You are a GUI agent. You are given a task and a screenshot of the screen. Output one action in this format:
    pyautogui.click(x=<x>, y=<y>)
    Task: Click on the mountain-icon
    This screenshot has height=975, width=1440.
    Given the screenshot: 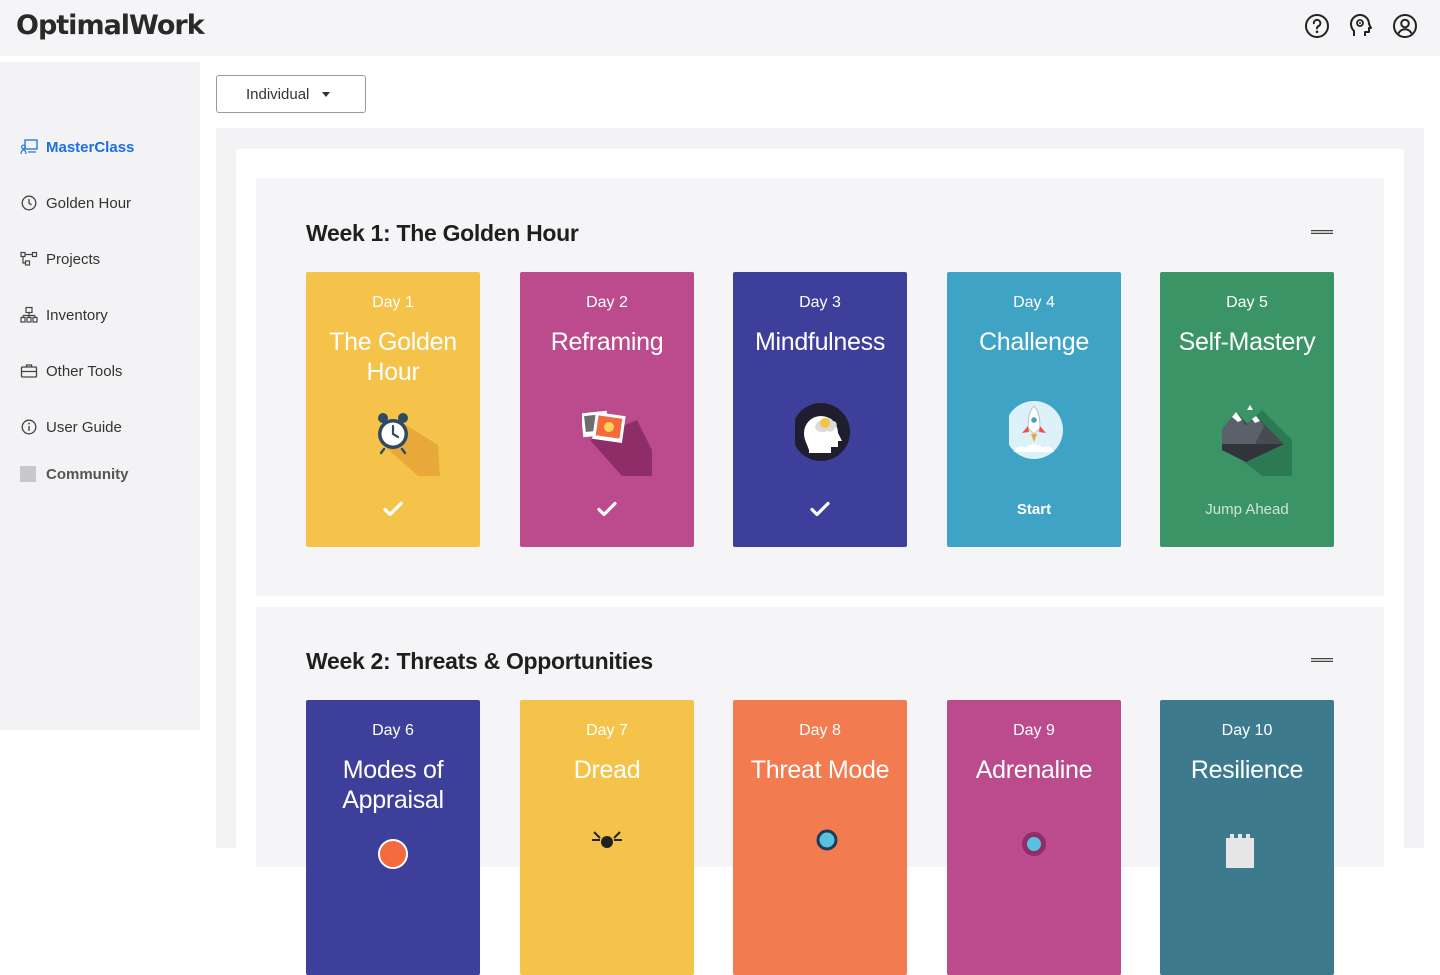 What is the action you would take?
    pyautogui.click(x=1261, y=440)
    